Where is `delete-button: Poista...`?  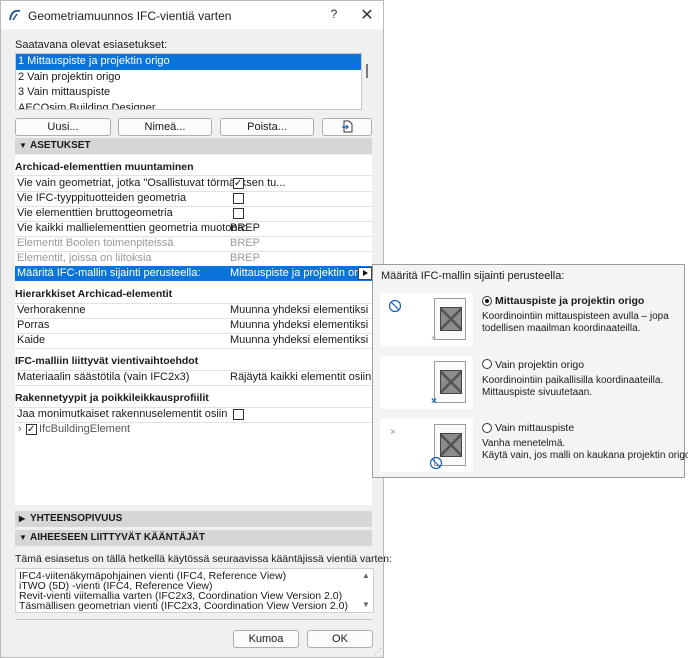
delete-button: Poista... is located at coordinates (267, 127).